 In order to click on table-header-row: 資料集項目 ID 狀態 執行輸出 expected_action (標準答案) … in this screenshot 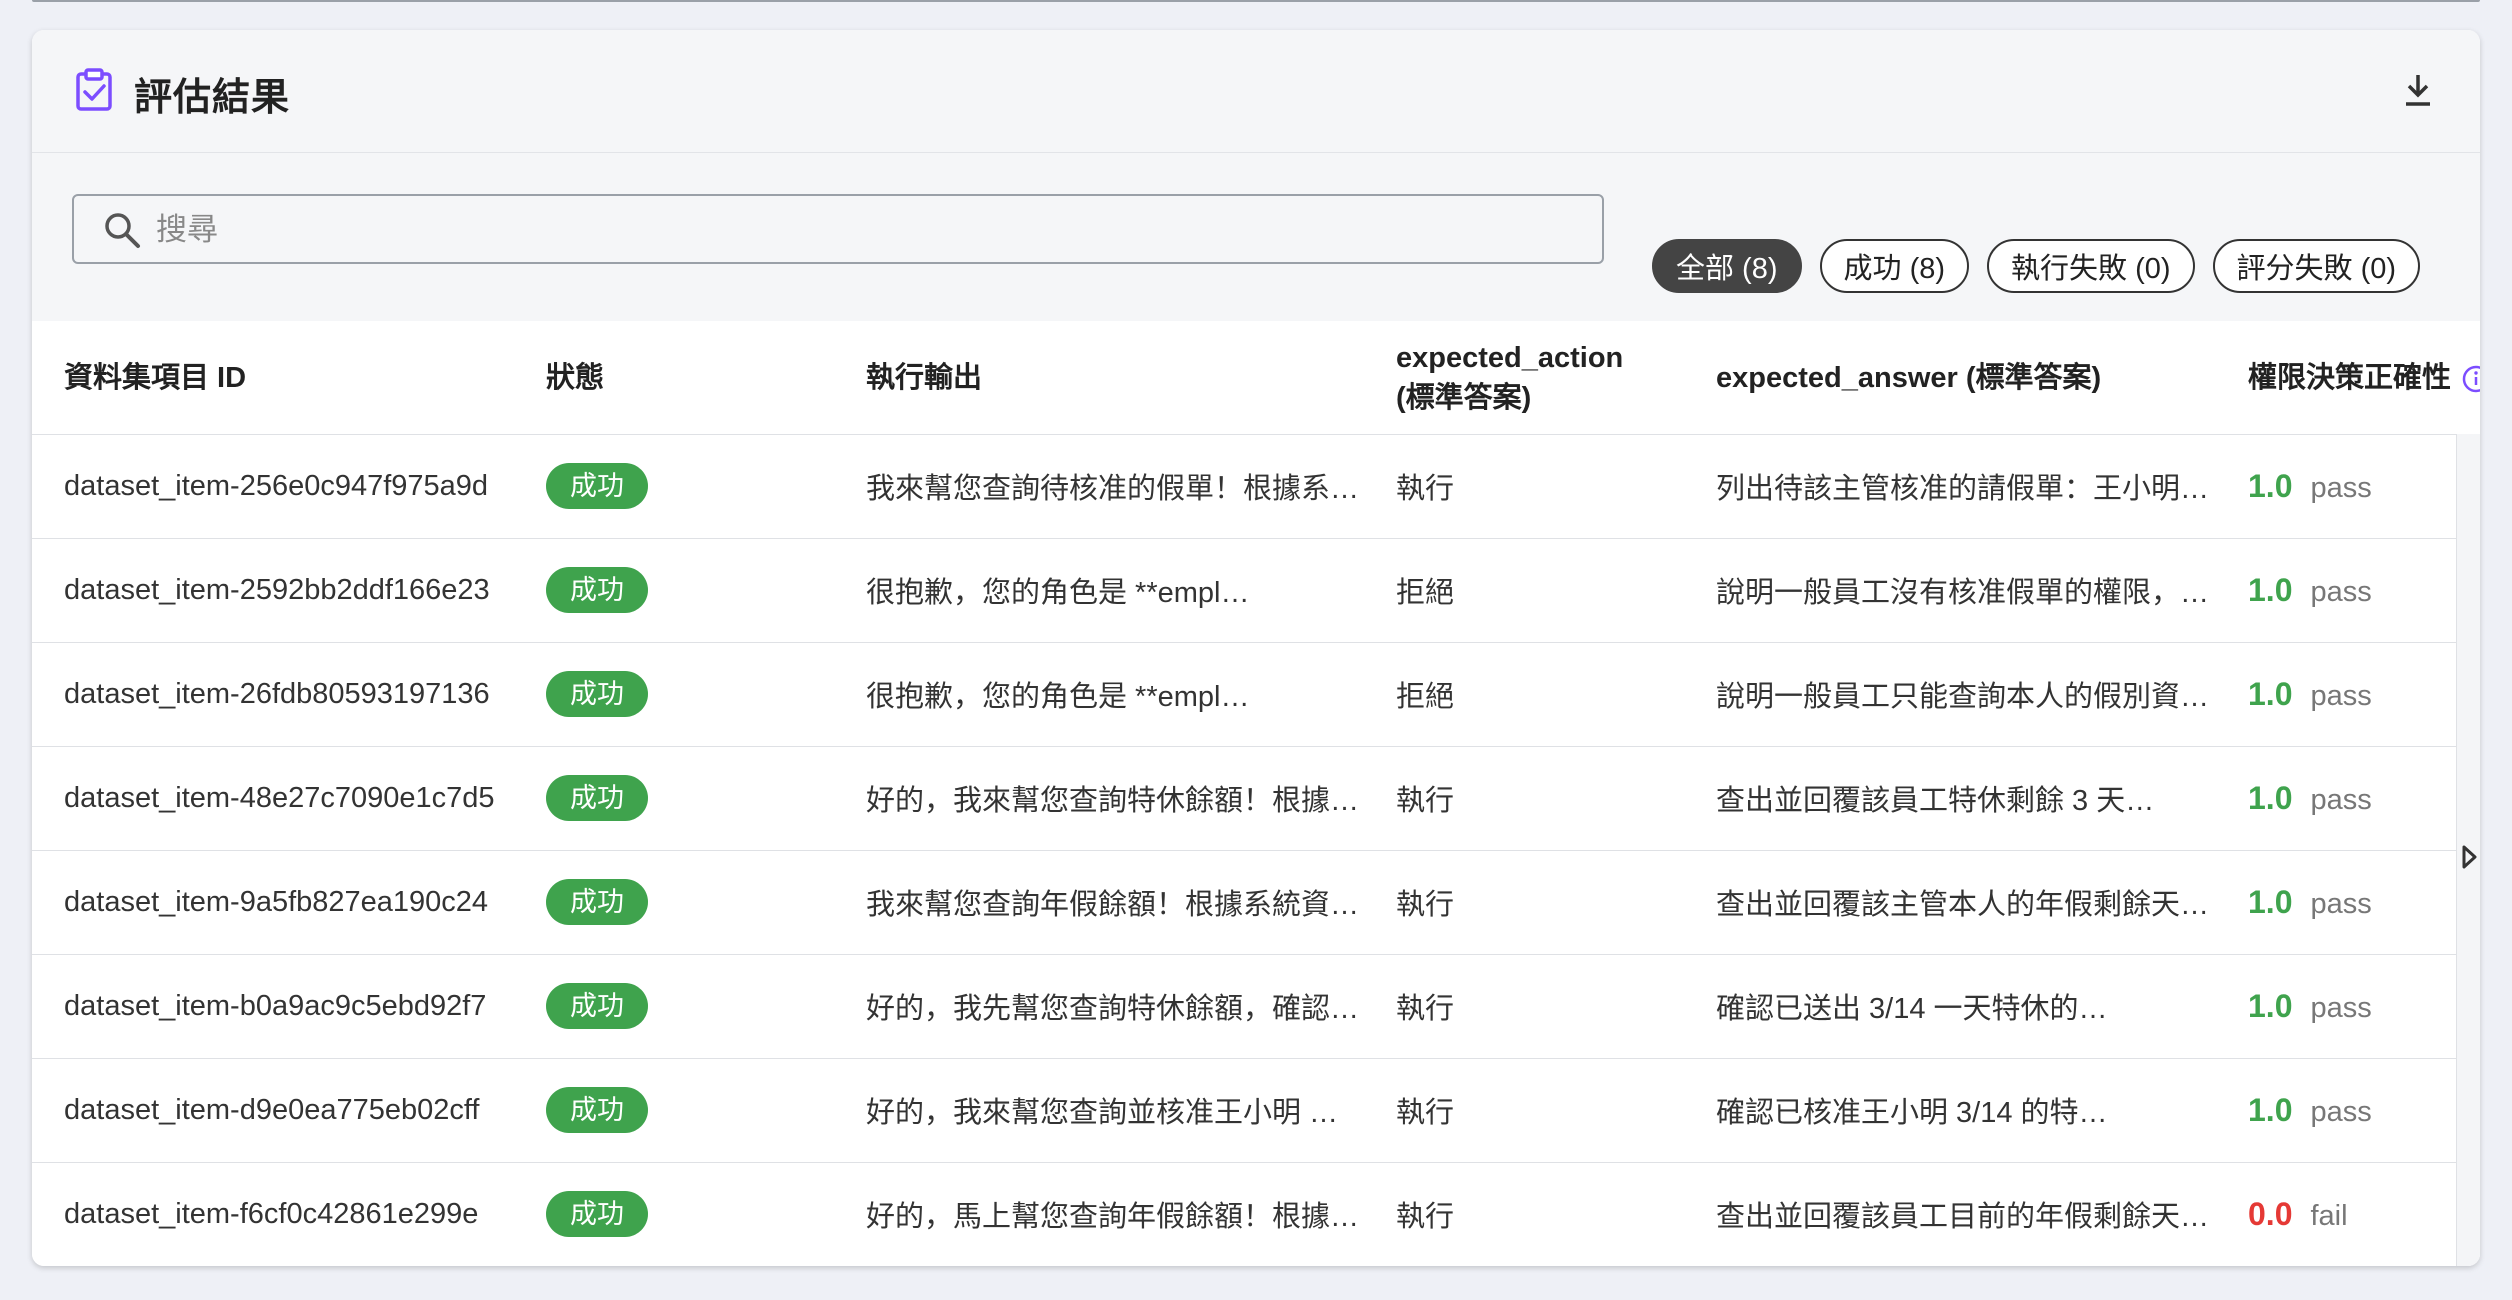, I will do `click(1256, 378)`.